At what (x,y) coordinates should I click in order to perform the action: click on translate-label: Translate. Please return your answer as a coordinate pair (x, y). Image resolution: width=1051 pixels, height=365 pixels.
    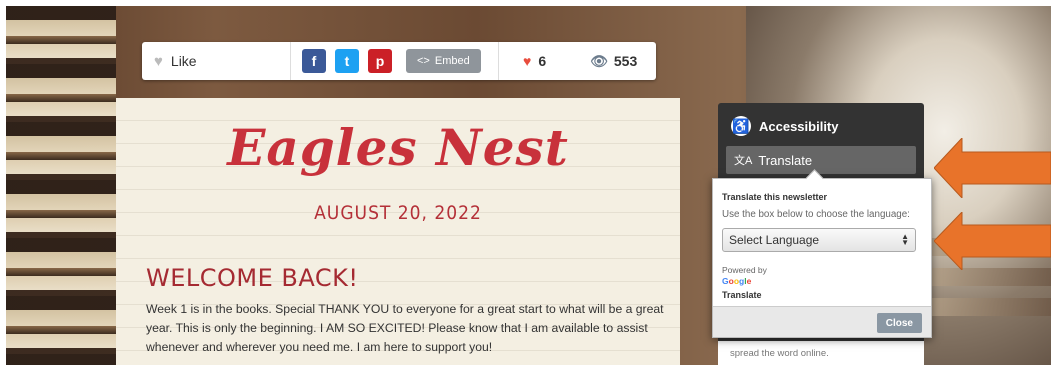
    Looking at the image, I should click on (785, 160).